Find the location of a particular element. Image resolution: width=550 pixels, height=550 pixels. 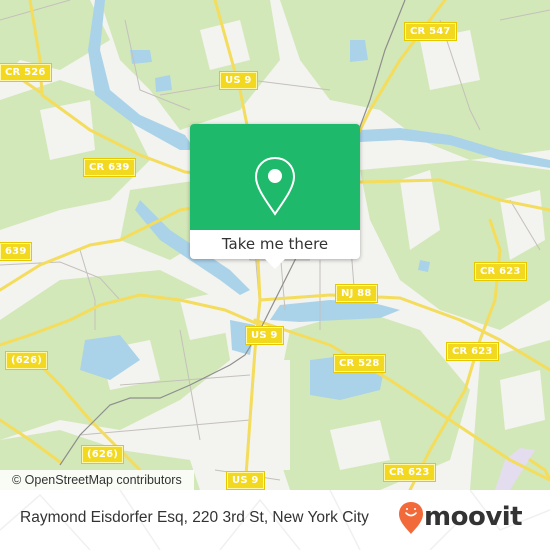

road-label-nj88: NJ 88 is located at coordinates (356, 293).